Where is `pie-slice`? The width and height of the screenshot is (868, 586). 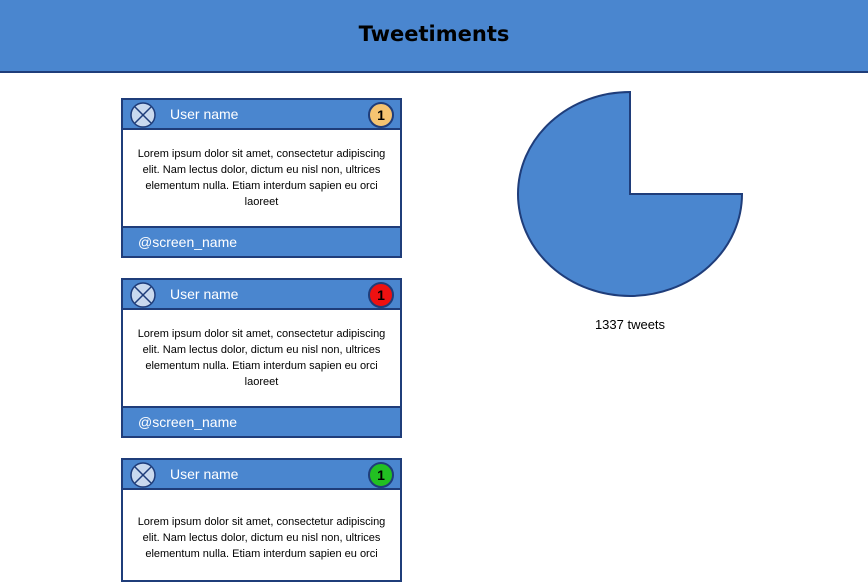 pie-slice is located at coordinates (630, 193).